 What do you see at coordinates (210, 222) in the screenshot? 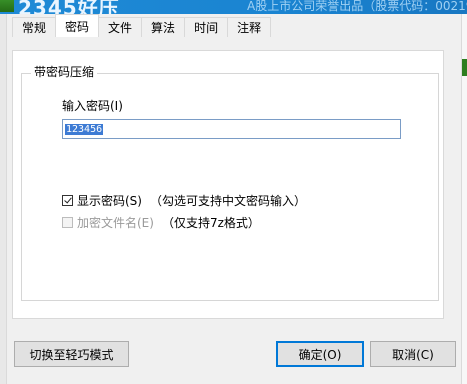
I see `encrypt-filenames-note: （仅支持7z格式）` at bounding box center [210, 222].